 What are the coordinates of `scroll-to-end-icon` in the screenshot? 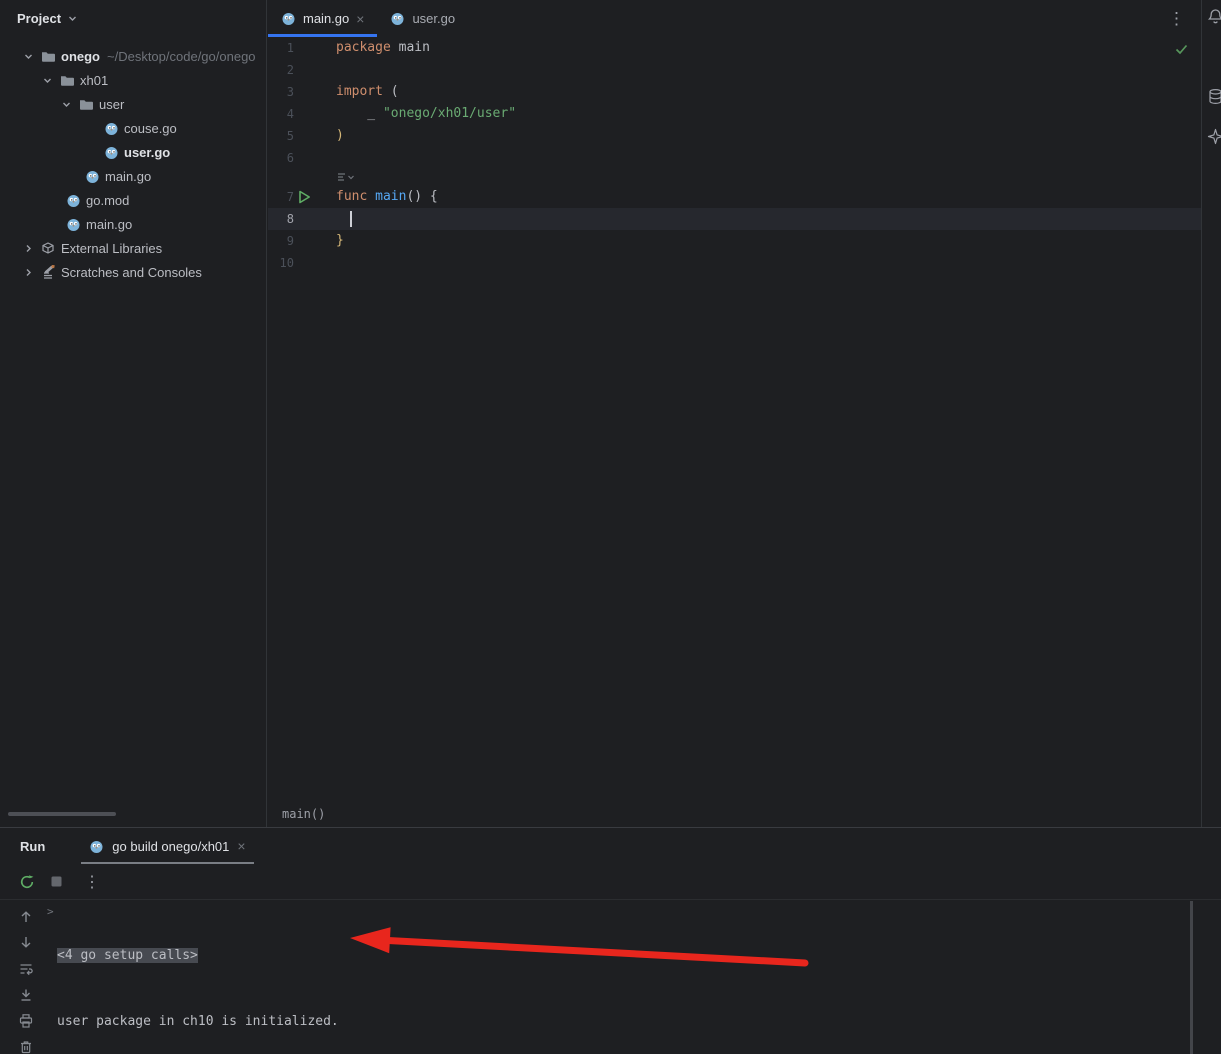 It's located at (26, 995).